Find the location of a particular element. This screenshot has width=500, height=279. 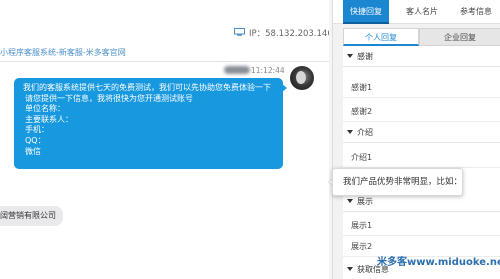

group-title: 展示 is located at coordinates (365, 201).